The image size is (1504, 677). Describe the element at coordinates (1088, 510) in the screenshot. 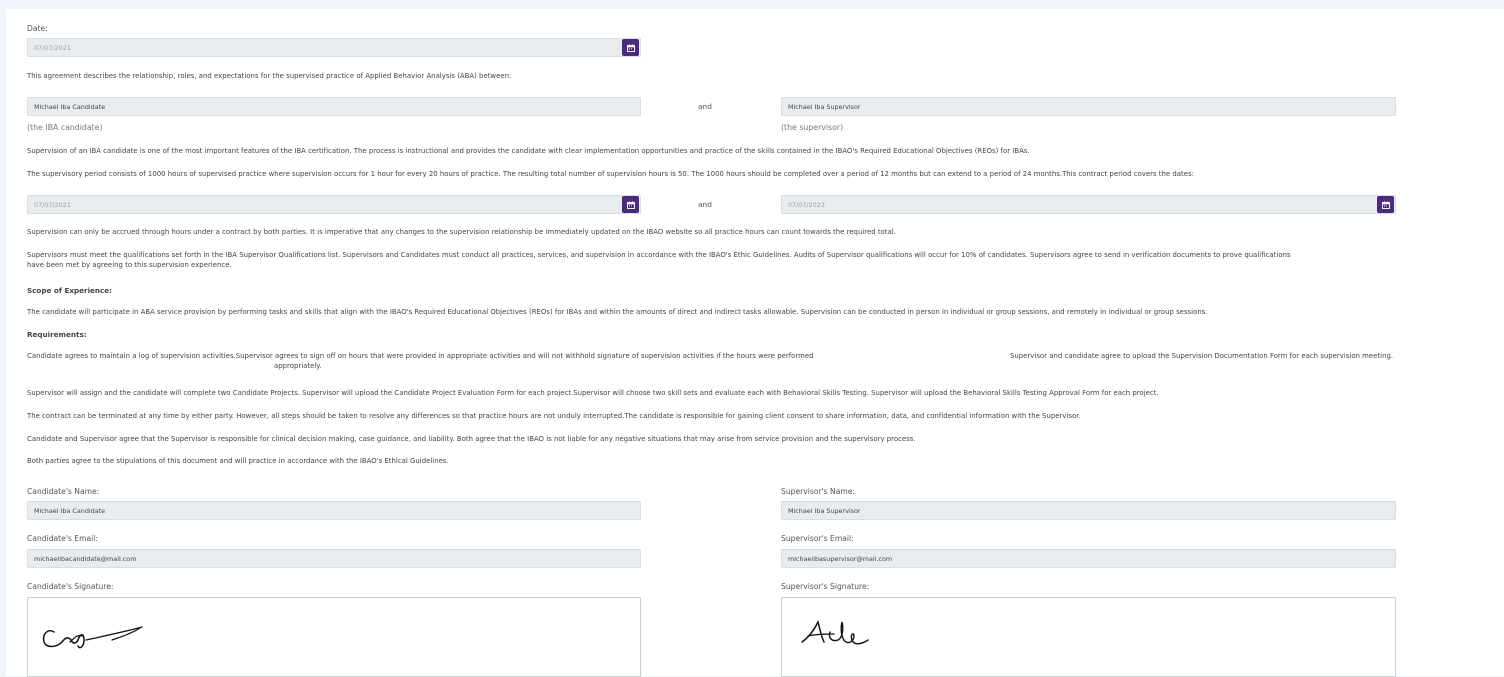

I see `supervisor-name-input: Michael Iba Supervisor` at that location.